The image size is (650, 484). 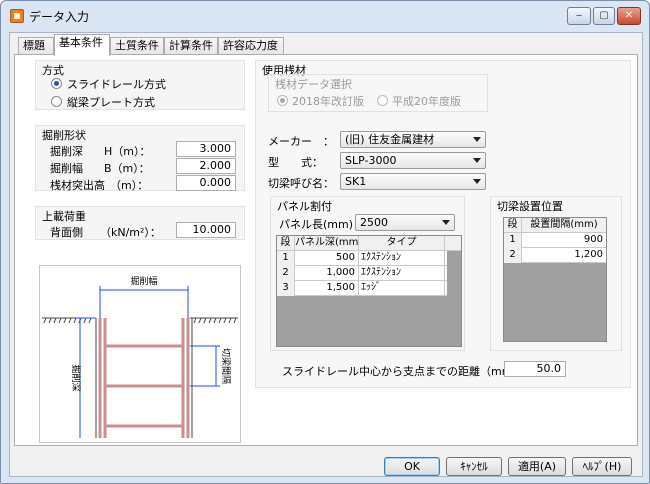 What do you see at coordinates (137, 46) in the screenshot?
I see `tab-soil-conditions: 土質条件` at bounding box center [137, 46].